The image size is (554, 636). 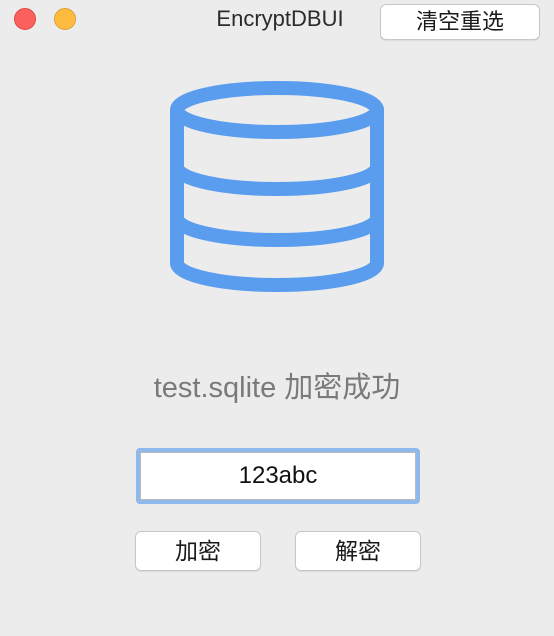 I want to click on clear-reselect-button: 清空重选, so click(x=460, y=22).